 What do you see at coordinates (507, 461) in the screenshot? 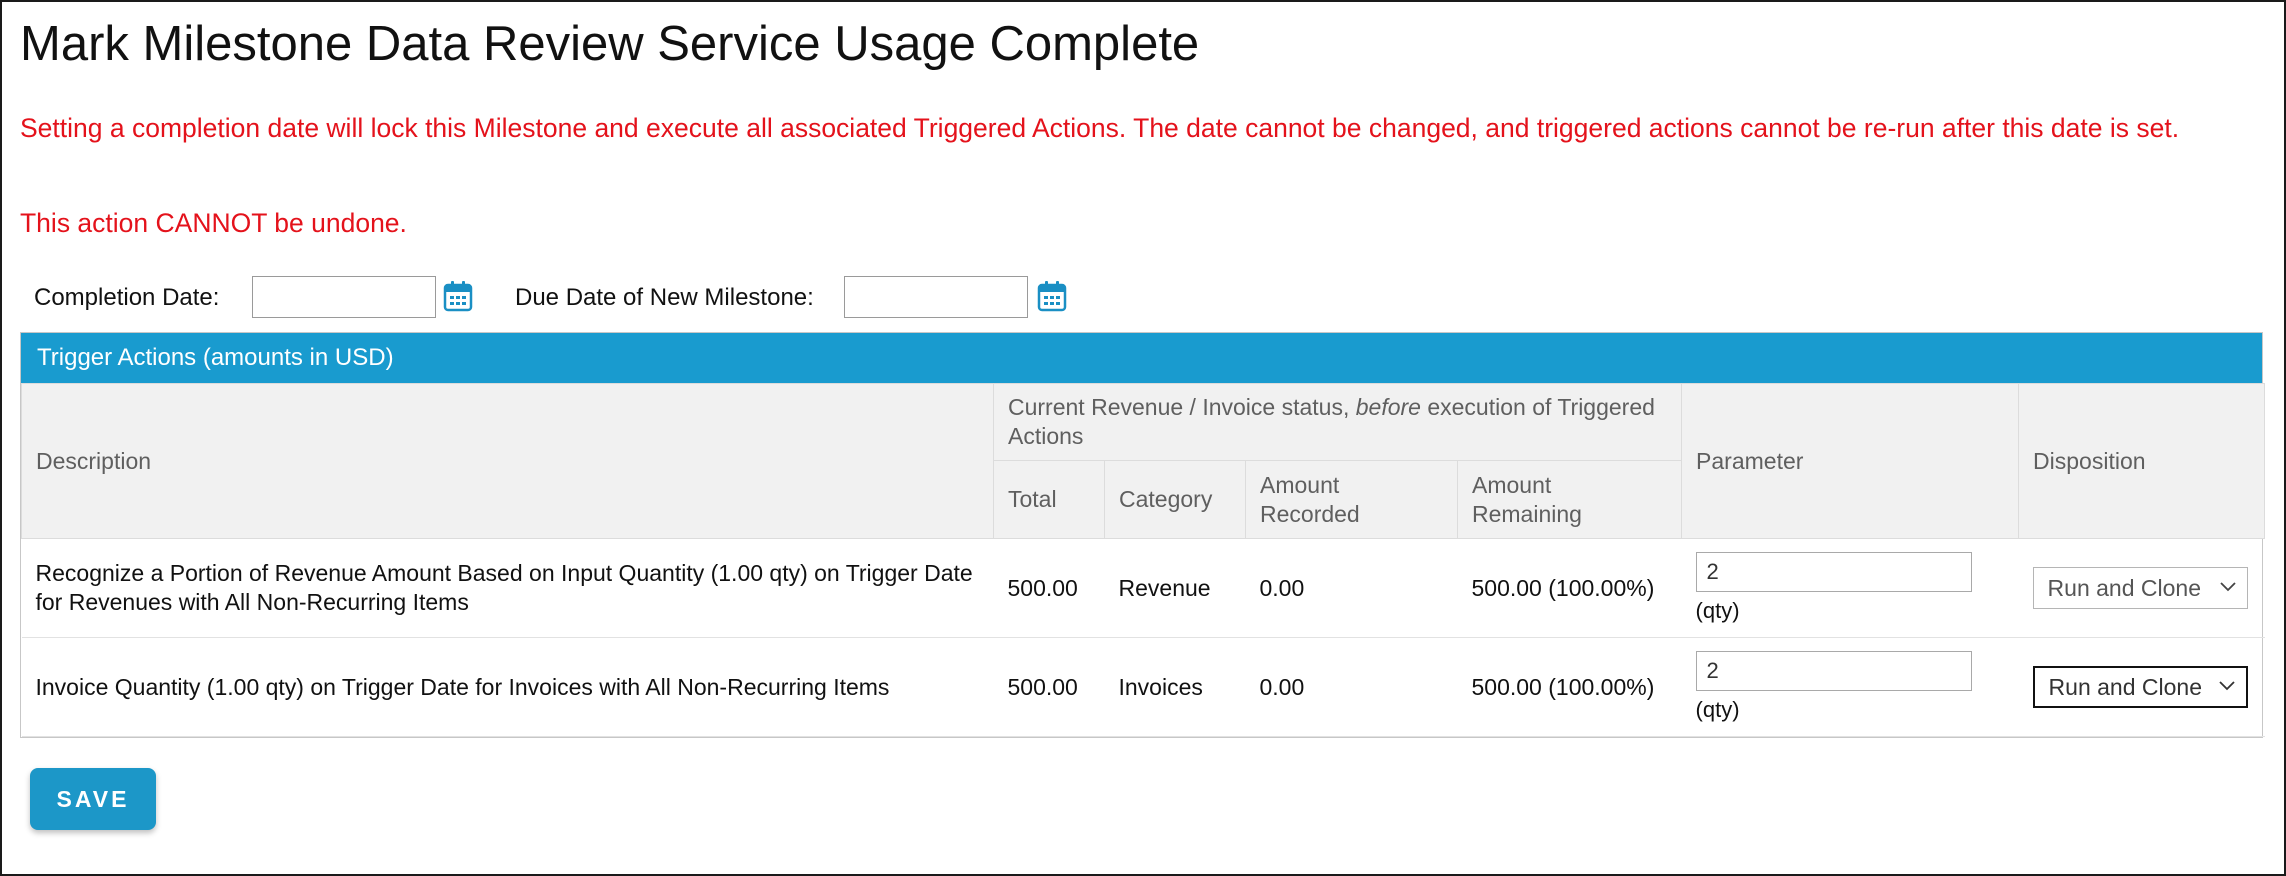
I see `header-description: Description` at bounding box center [507, 461].